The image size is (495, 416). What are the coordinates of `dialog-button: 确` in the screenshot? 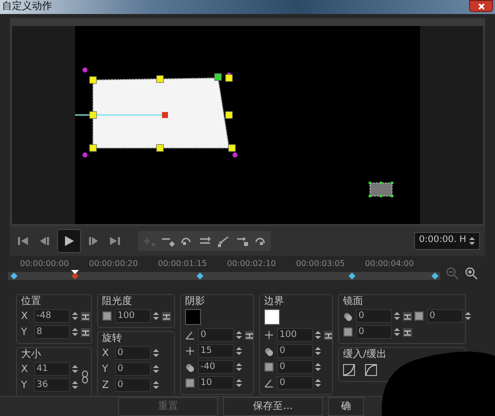 It's located at (346, 406).